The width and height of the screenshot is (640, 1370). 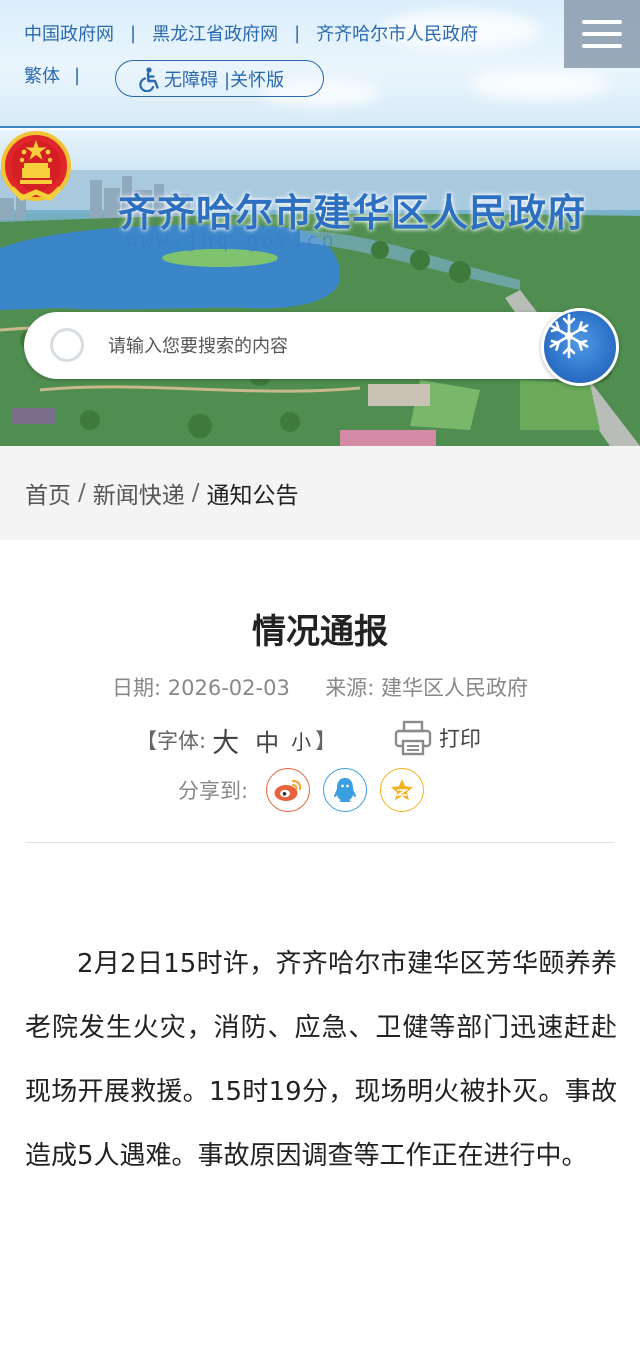 I want to click on link-hlj-gov: 黑龙江省政府网, so click(x=215, y=33).